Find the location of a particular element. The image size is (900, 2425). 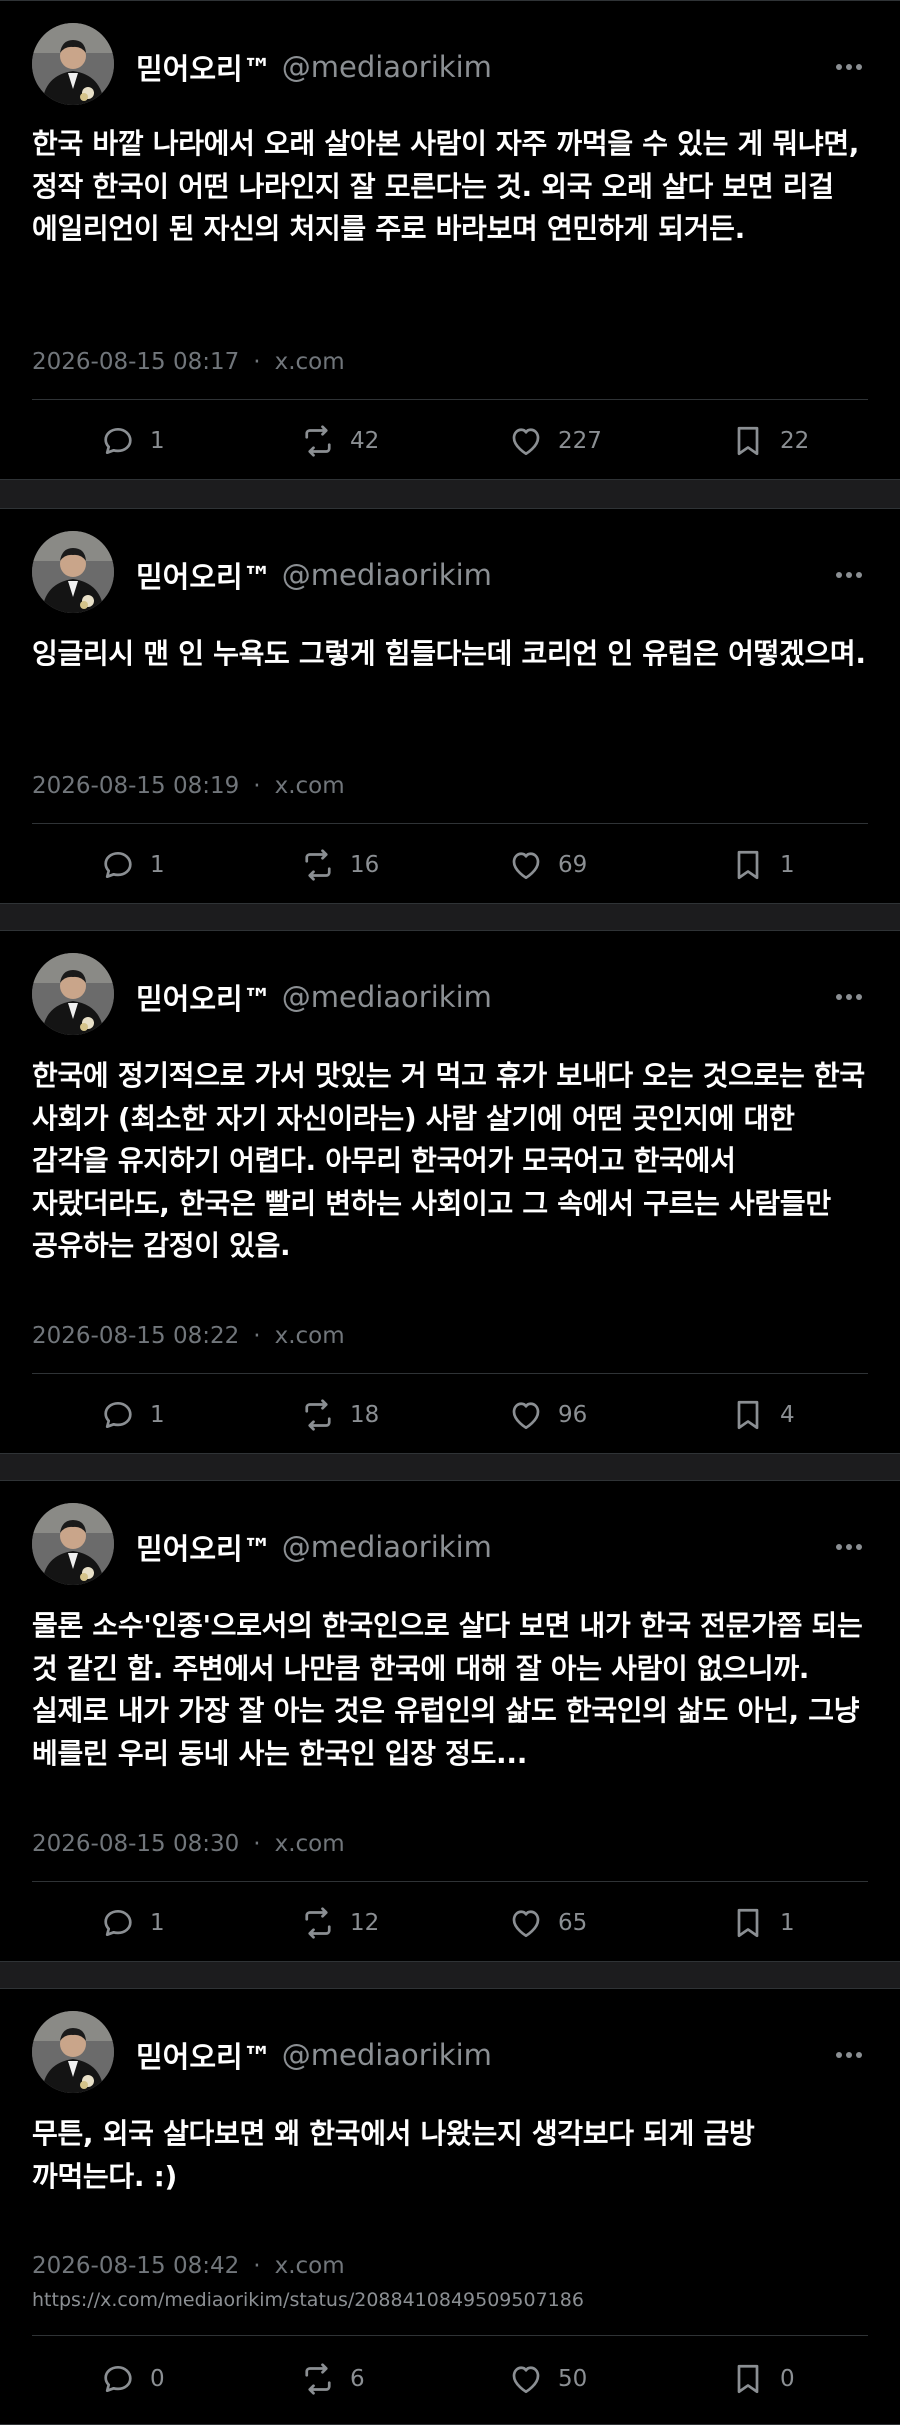

like-count: 96 is located at coordinates (573, 1415).